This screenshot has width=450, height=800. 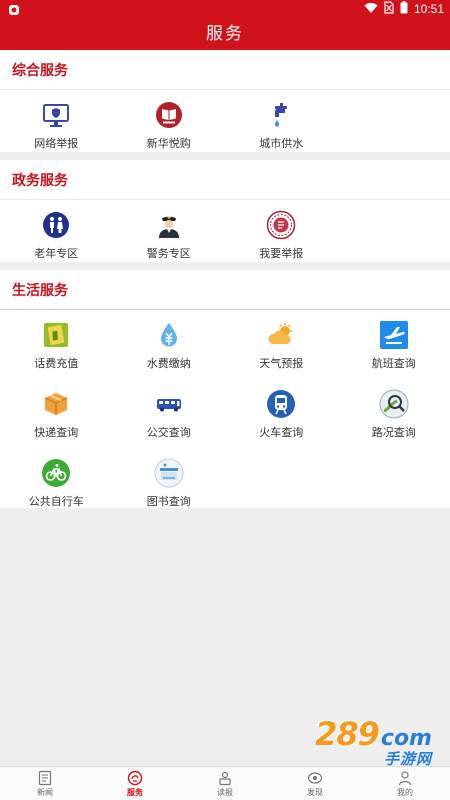 What do you see at coordinates (14, 9) in the screenshot?
I see `app-notification-icon` at bounding box center [14, 9].